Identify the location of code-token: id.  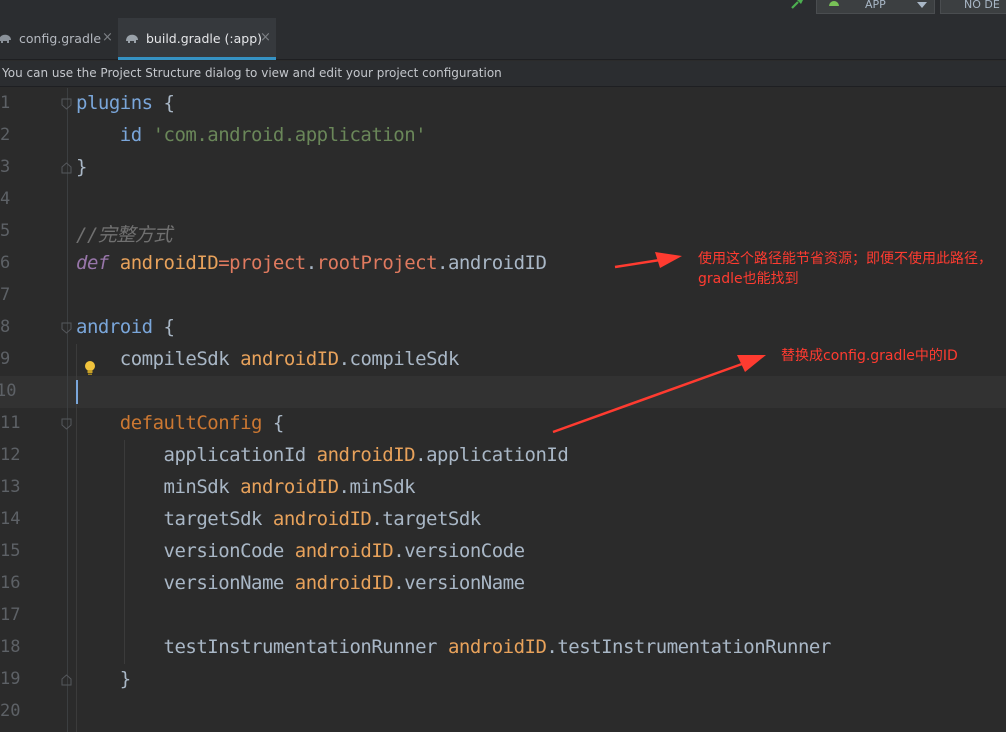
(136, 135).